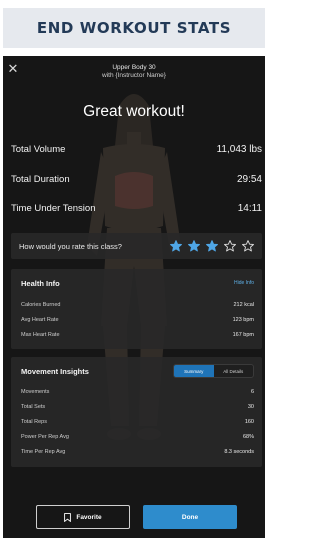  What do you see at coordinates (194, 371) in the screenshot?
I see `tab-summary: Summary` at bounding box center [194, 371].